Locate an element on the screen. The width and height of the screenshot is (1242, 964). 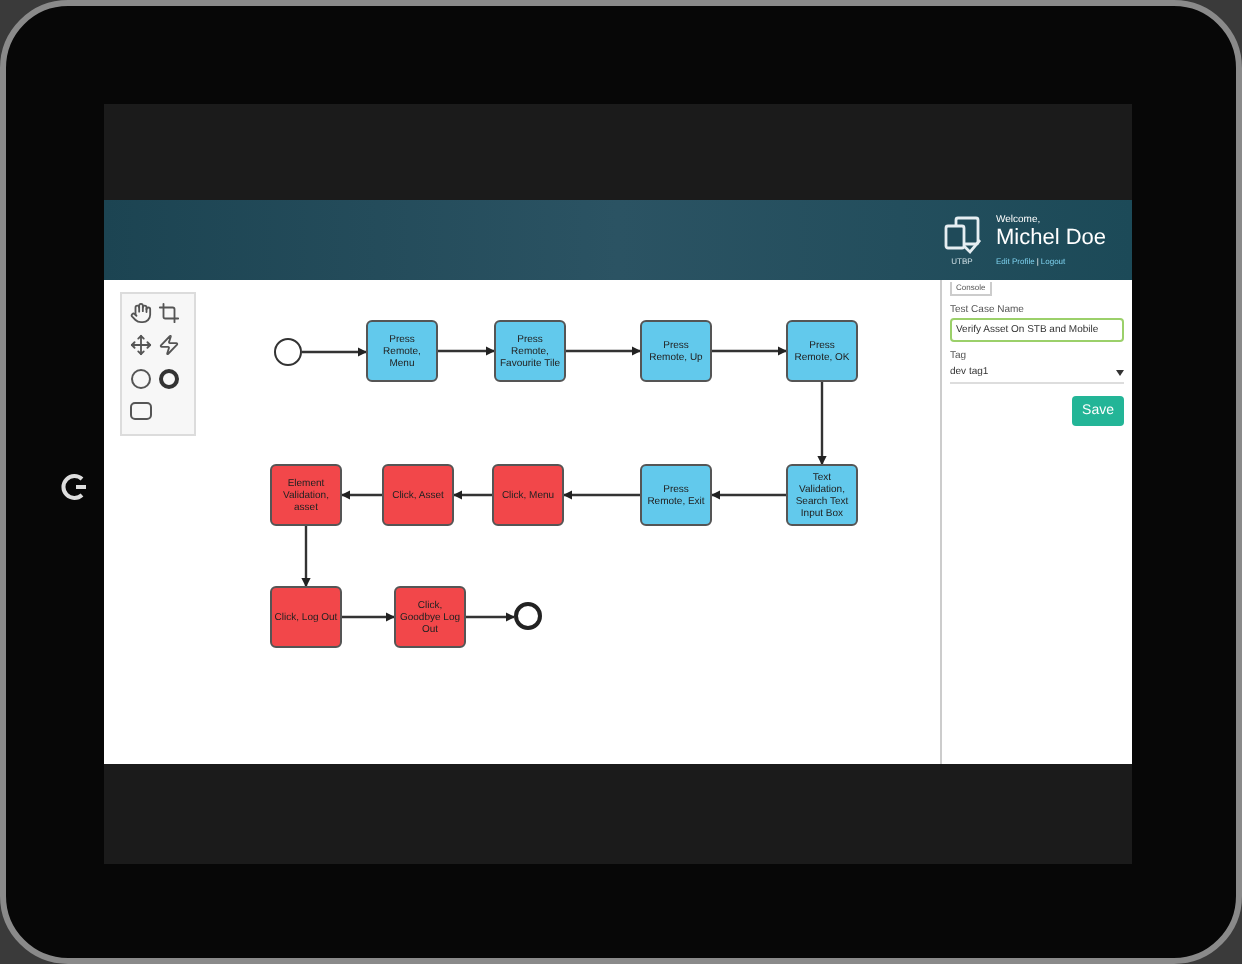
dropdown-caret-icon is located at coordinates (1120, 373).